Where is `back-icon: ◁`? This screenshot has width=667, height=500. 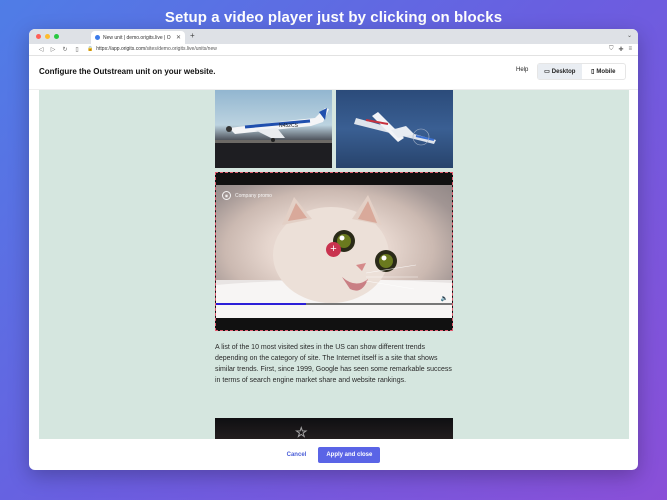
back-icon: ◁ is located at coordinates (41, 49).